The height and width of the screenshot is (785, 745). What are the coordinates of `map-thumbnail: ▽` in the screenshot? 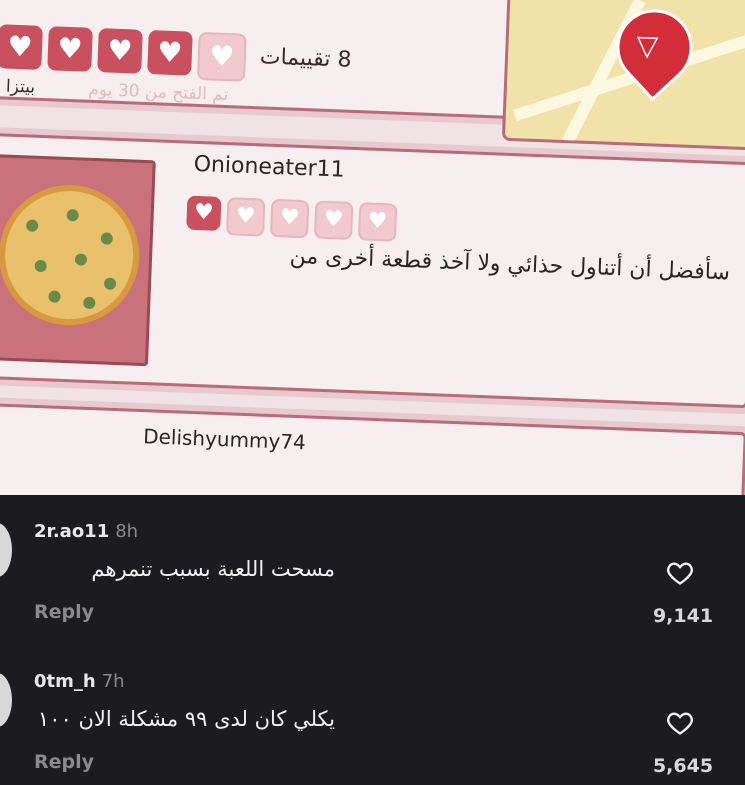 It's located at (623, 75).